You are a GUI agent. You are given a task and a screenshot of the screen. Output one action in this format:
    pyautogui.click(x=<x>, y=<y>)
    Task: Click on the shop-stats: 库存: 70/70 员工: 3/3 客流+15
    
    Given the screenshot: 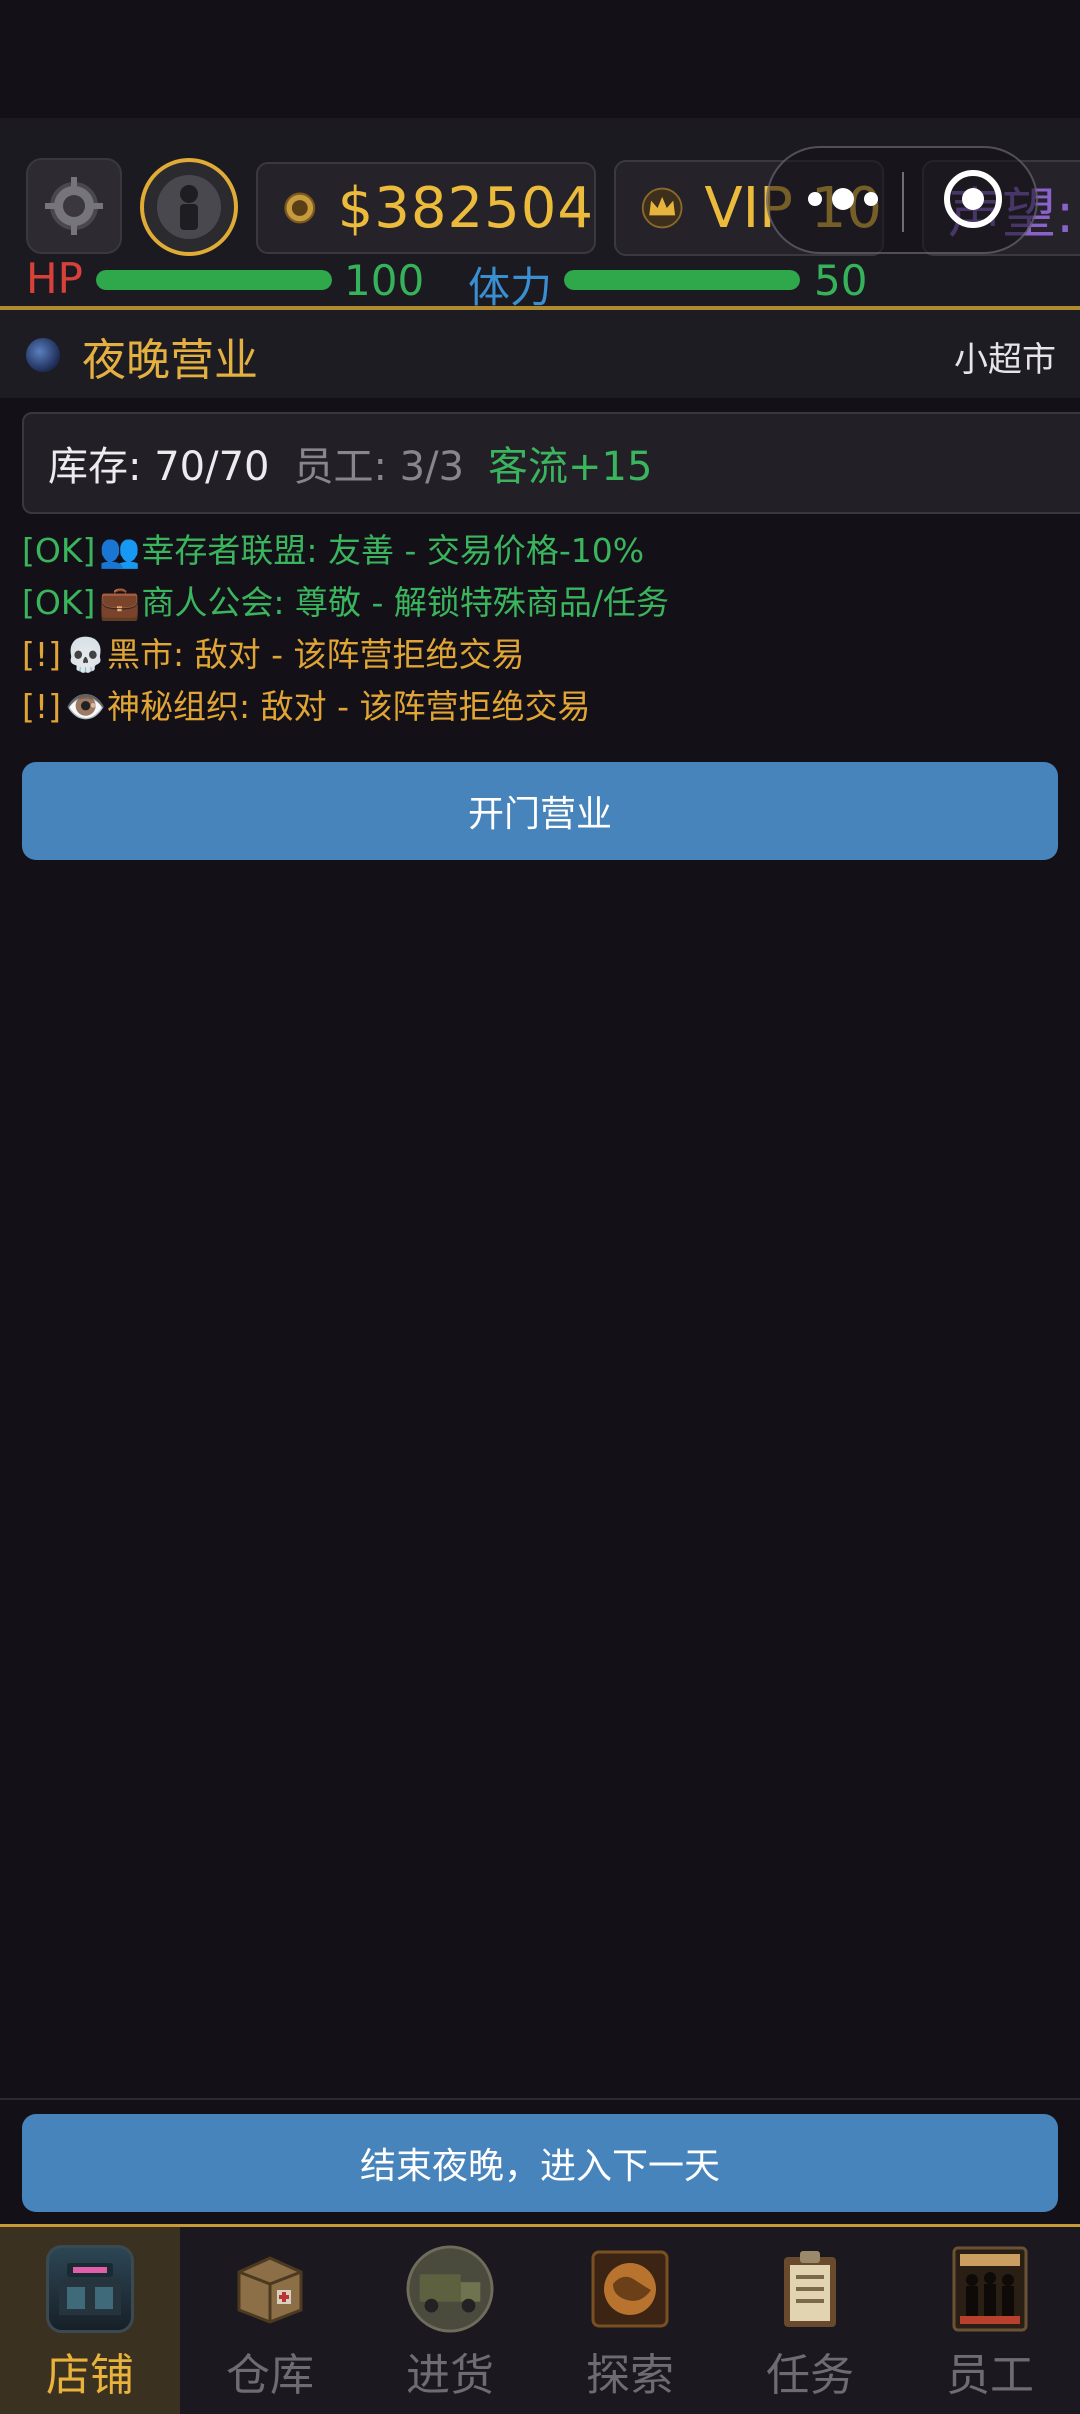 What is the action you would take?
    pyautogui.click(x=551, y=463)
    